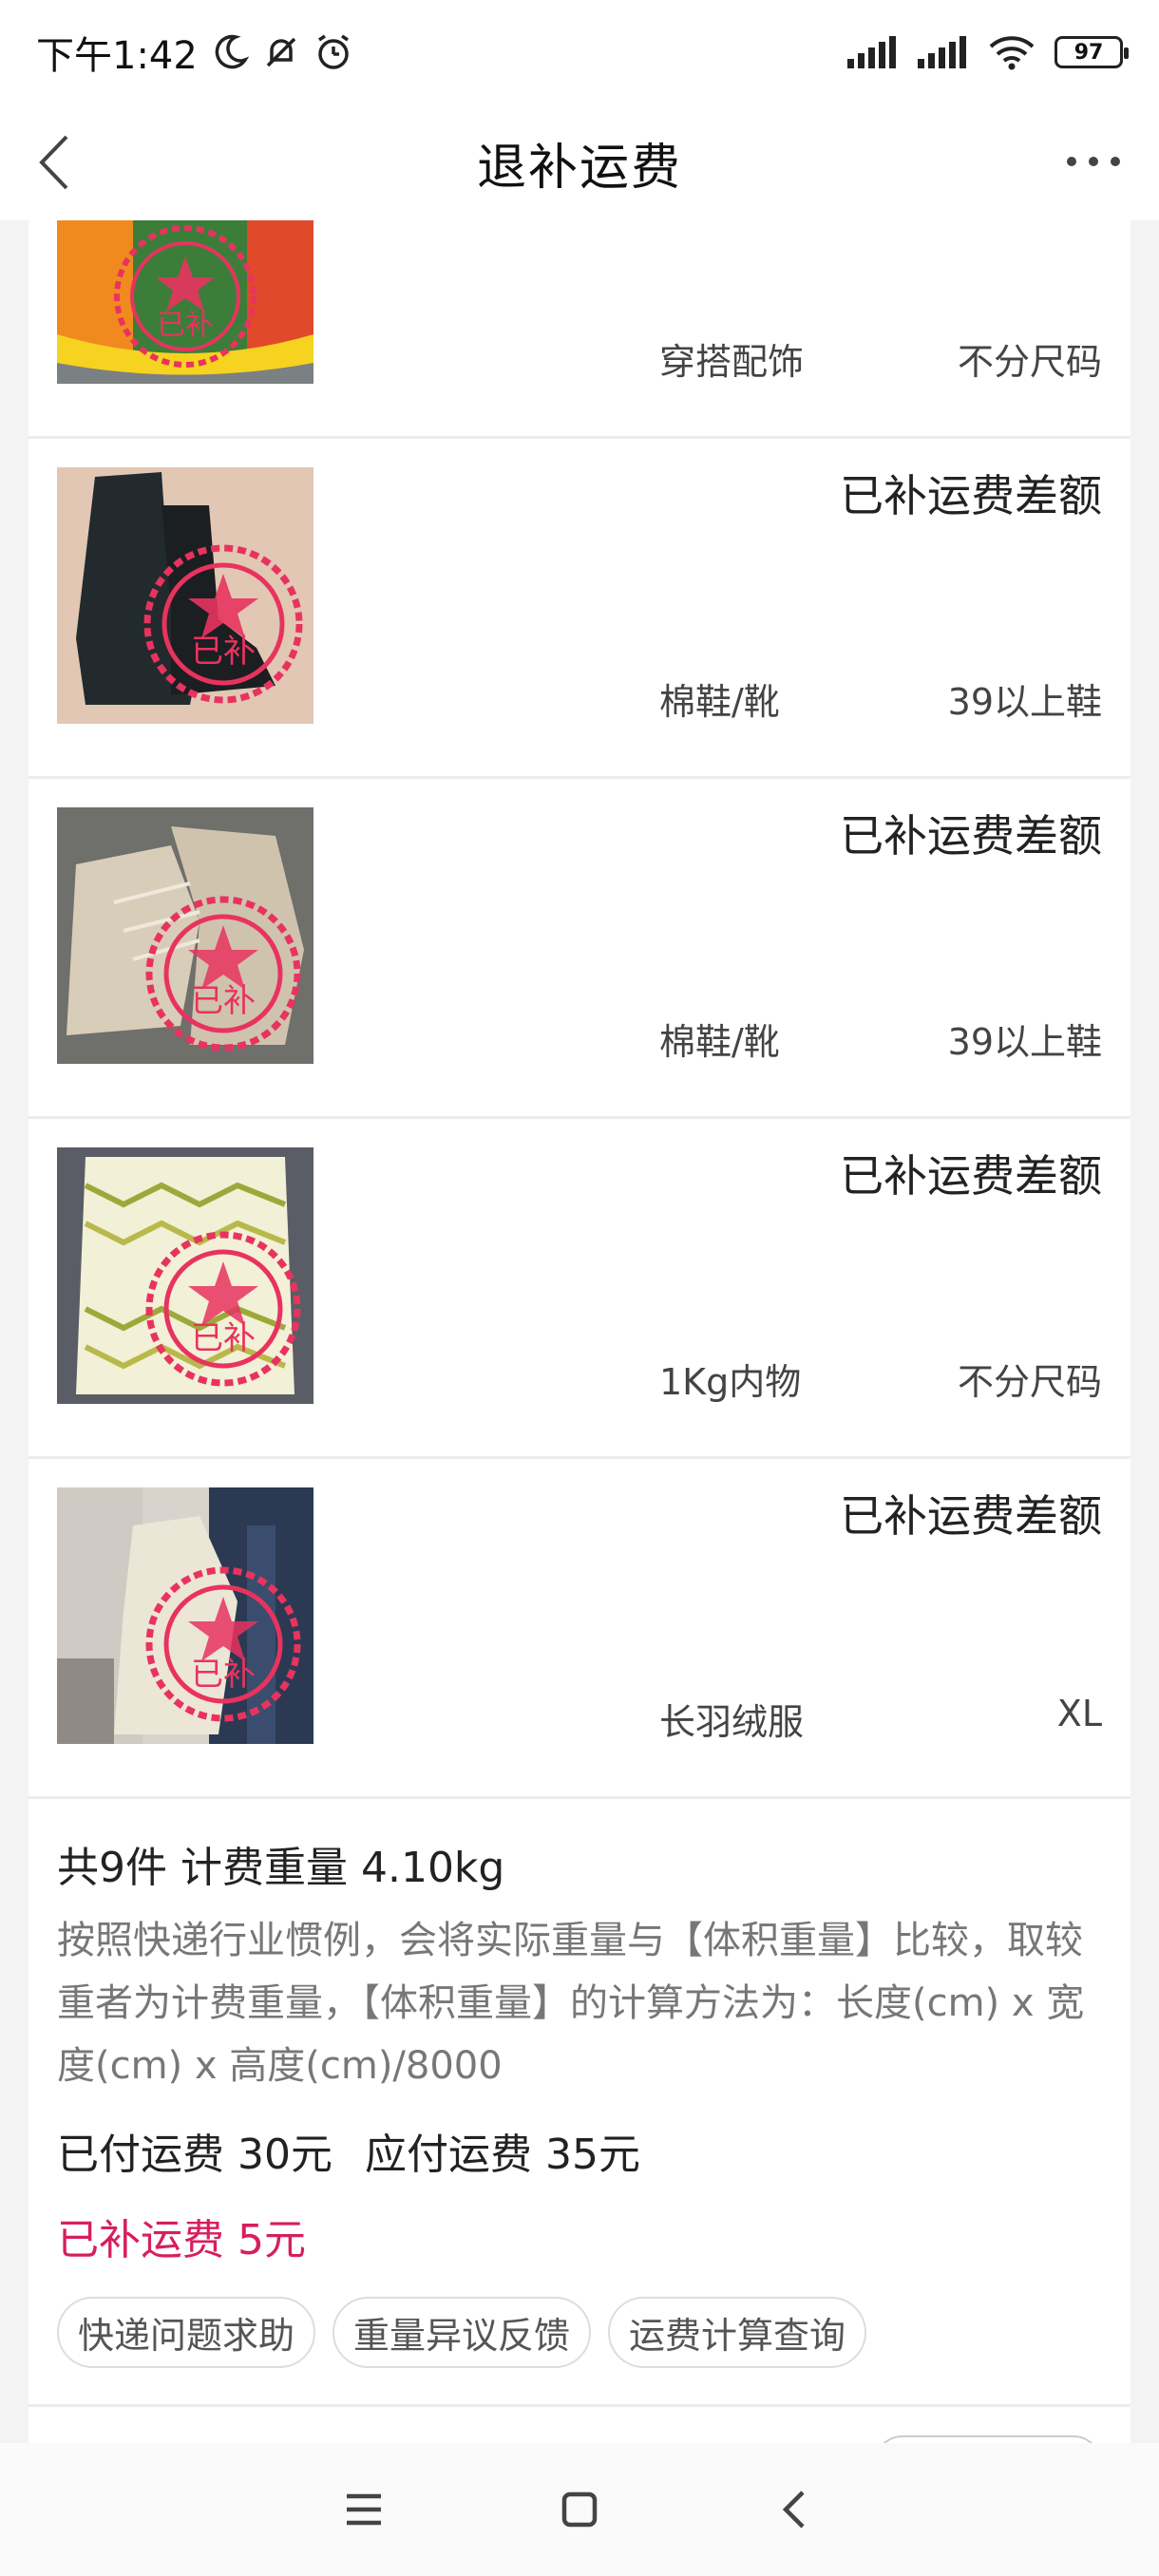 The height and width of the screenshot is (2576, 1159). I want to click on moon-icon, so click(232, 51).